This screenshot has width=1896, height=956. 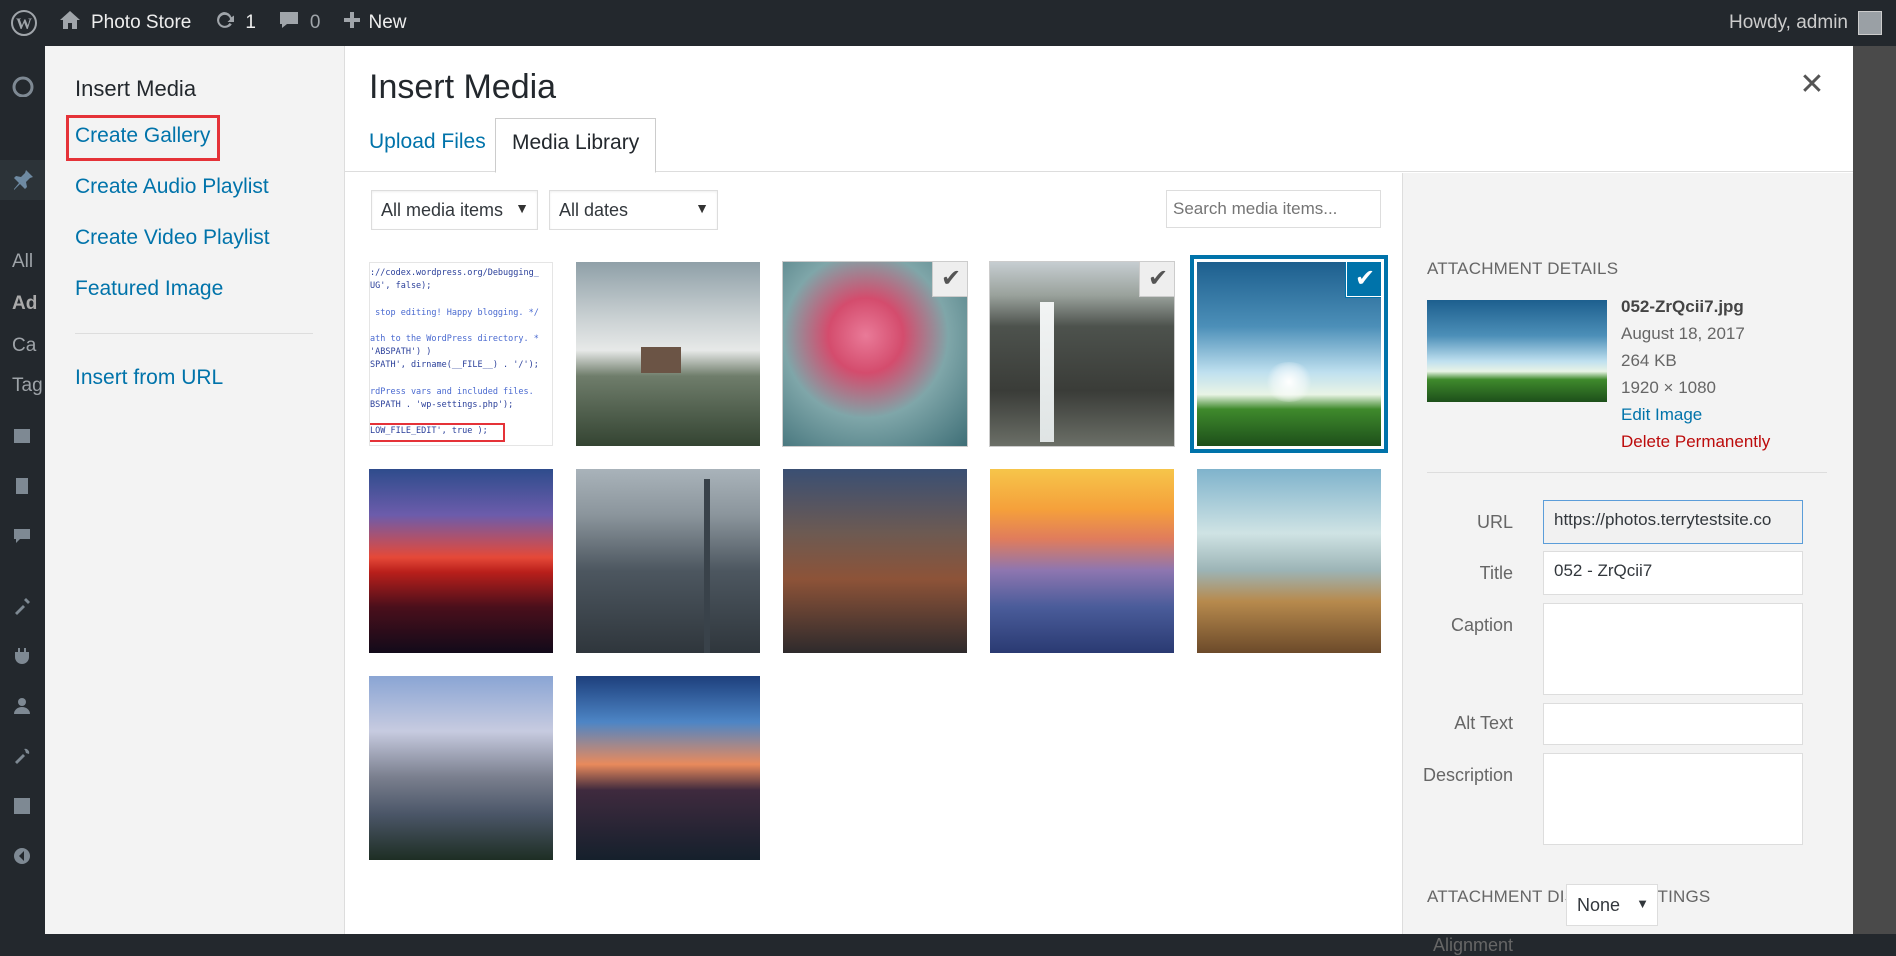 What do you see at coordinates (875, 561) in the screenshot?
I see `attachment-city-street` at bounding box center [875, 561].